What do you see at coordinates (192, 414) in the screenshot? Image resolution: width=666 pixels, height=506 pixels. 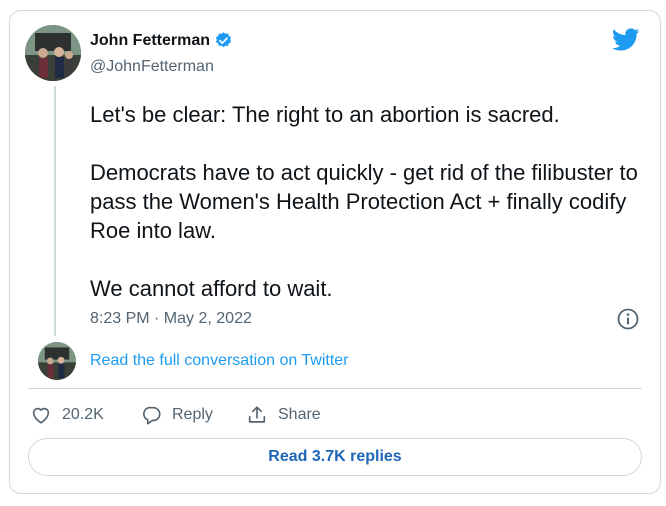 I see `reply-label: Reply` at bounding box center [192, 414].